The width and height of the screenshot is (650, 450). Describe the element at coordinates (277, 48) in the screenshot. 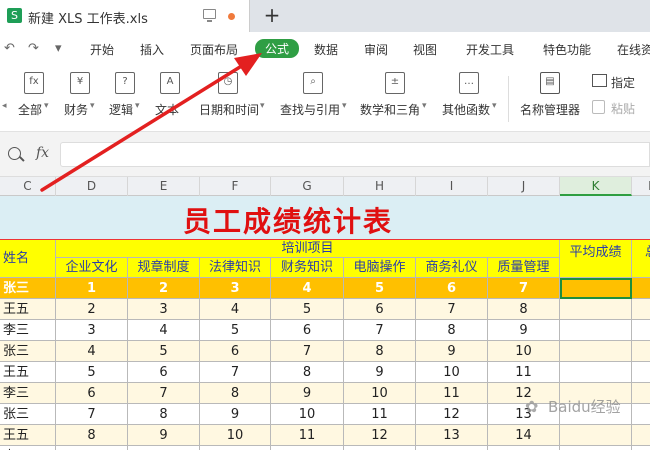

I see `menu-formula: 公式` at that location.